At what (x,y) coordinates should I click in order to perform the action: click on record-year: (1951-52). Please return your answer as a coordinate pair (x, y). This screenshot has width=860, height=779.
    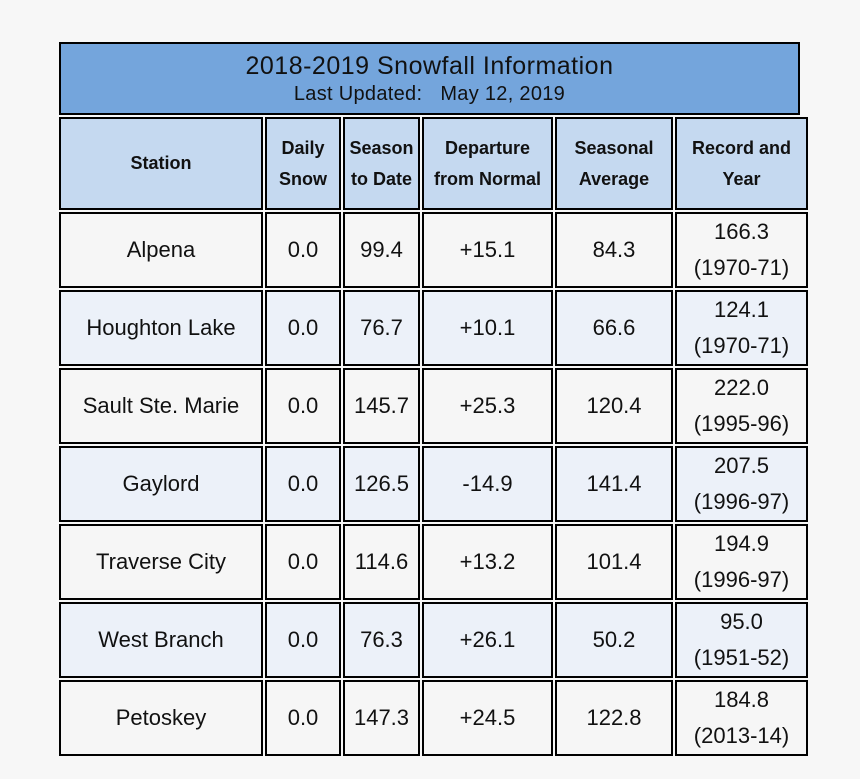
    Looking at the image, I should click on (741, 657).